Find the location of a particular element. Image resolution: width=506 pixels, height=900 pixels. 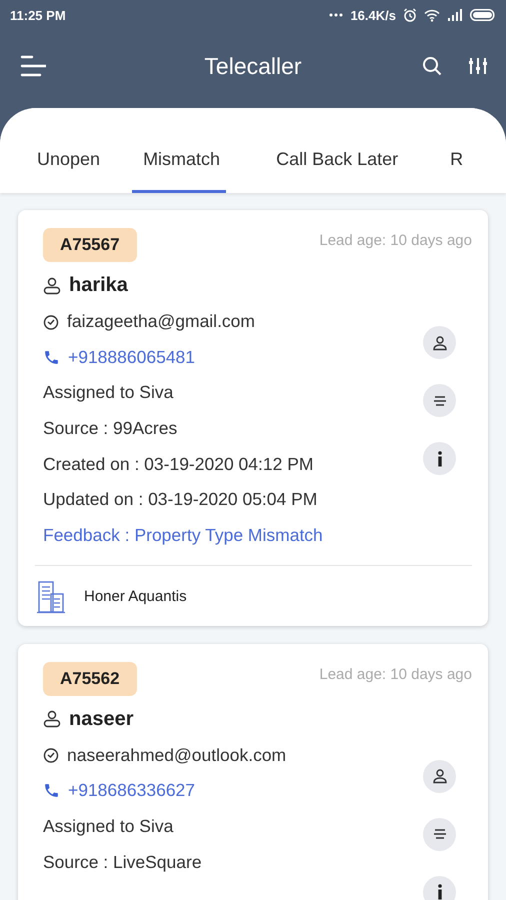

tab: Call Back Later is located at coordinates (337, 171).